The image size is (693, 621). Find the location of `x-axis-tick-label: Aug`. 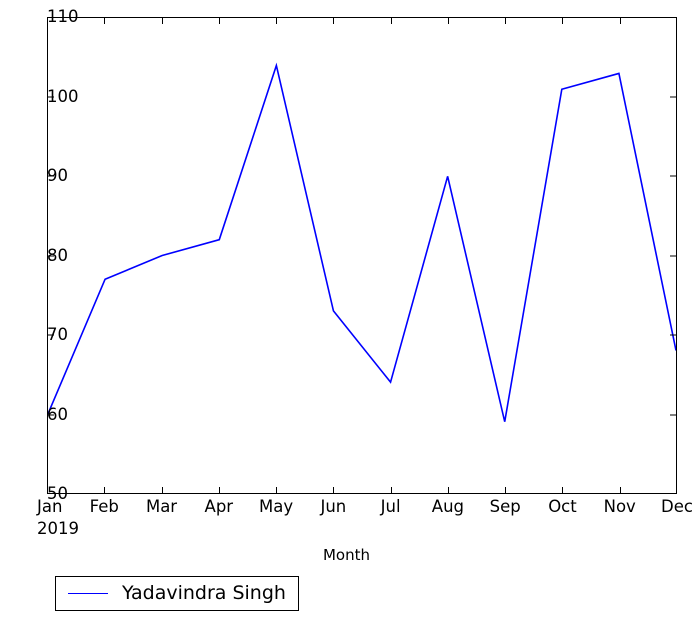

x-axis-tick-label: Aug is located at coordinates (448, 506).